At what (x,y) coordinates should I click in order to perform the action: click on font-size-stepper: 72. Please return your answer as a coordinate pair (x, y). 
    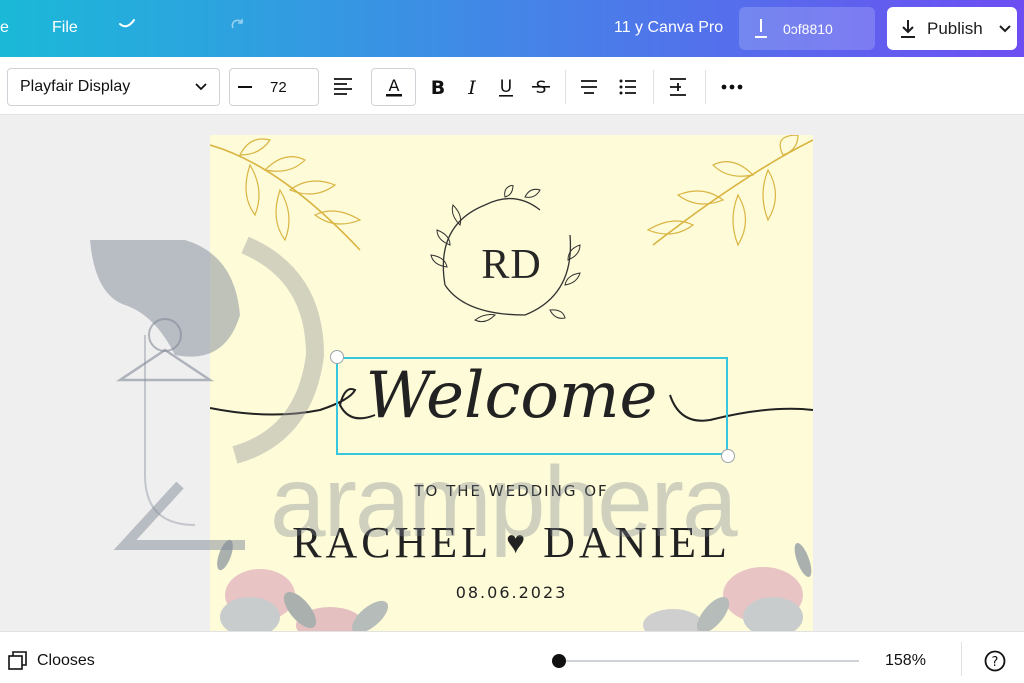
    Looking at the image, I should click on (274, 87).